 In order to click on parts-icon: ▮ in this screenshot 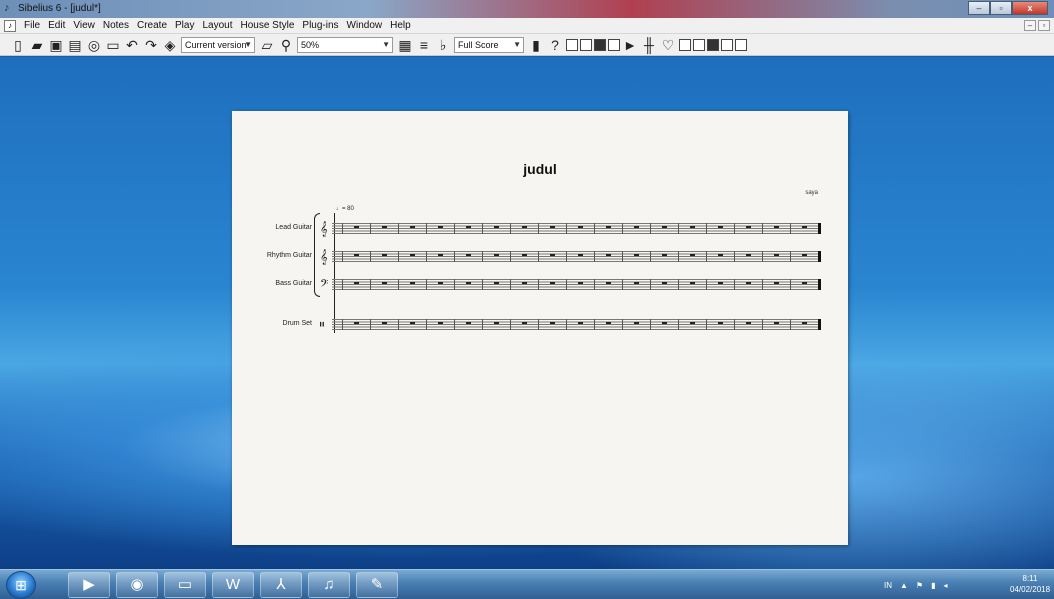, I will do `click(536, 45)`.